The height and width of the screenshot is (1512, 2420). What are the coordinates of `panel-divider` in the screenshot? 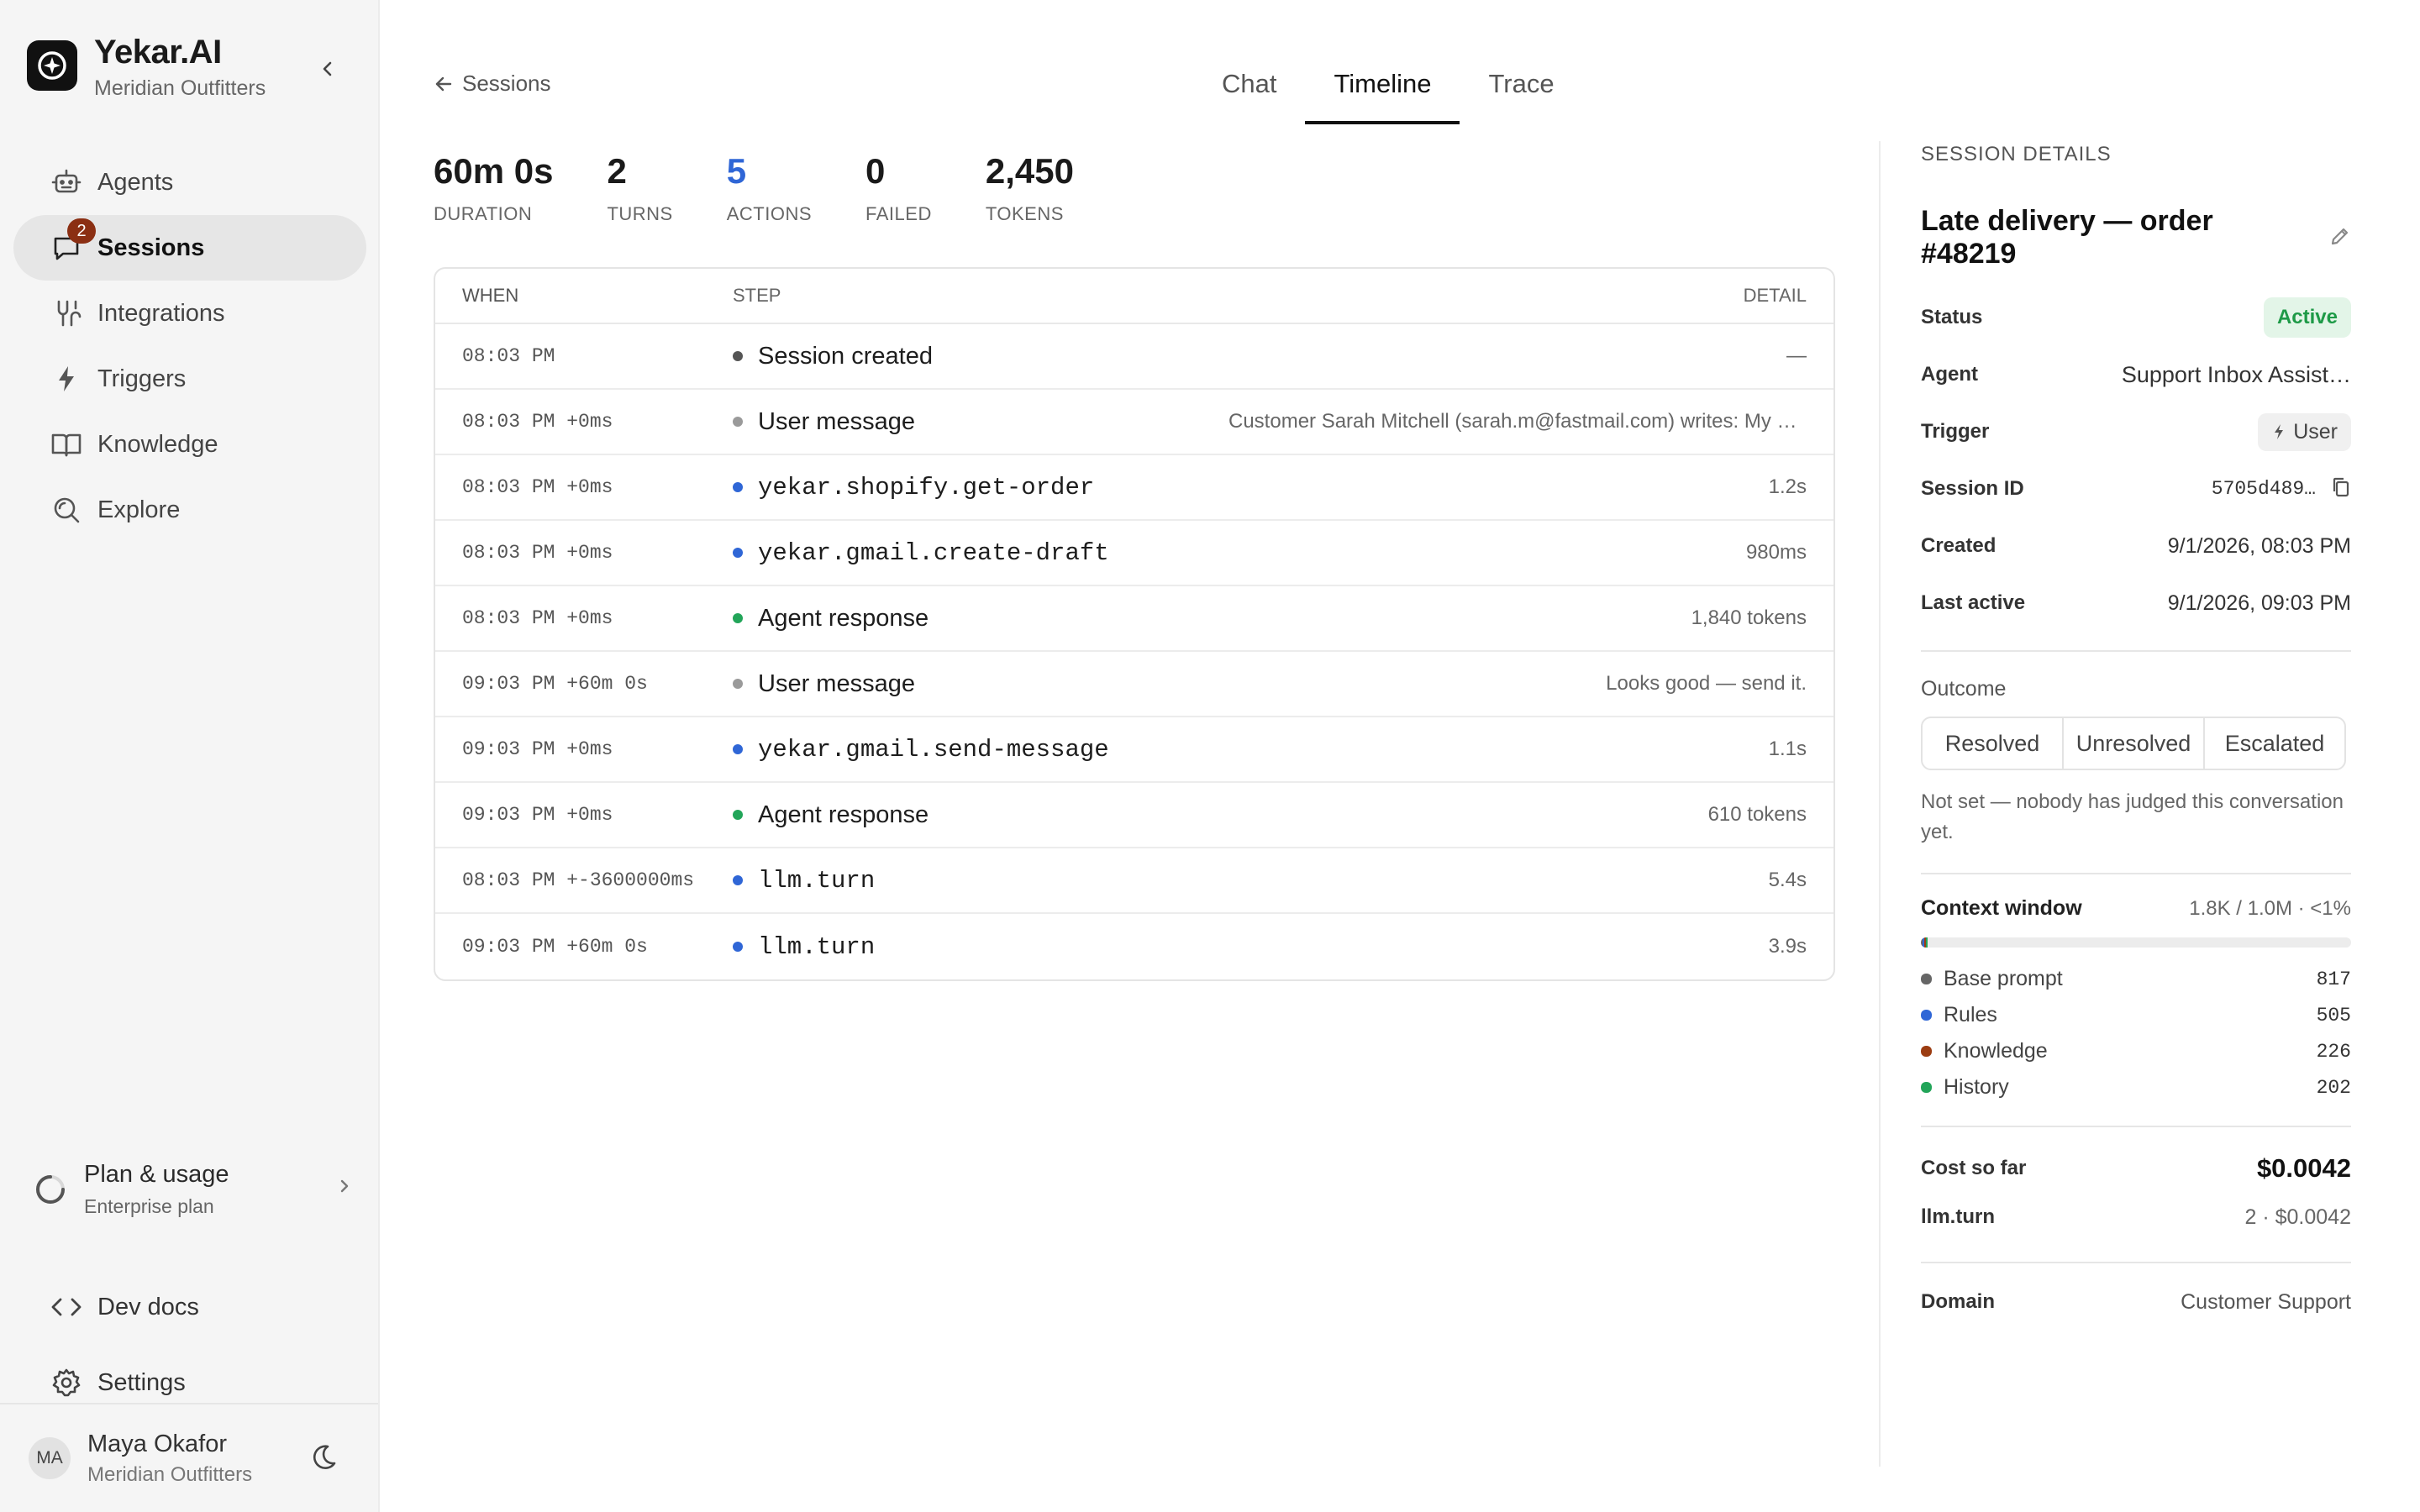 It's located at (1880, 804).